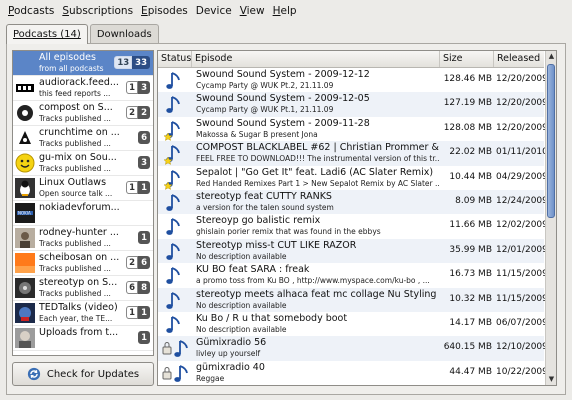 The width and height of the screenshot is (572, 400). I want to click on episode-size: 127.19 MB, so click(467, 103).